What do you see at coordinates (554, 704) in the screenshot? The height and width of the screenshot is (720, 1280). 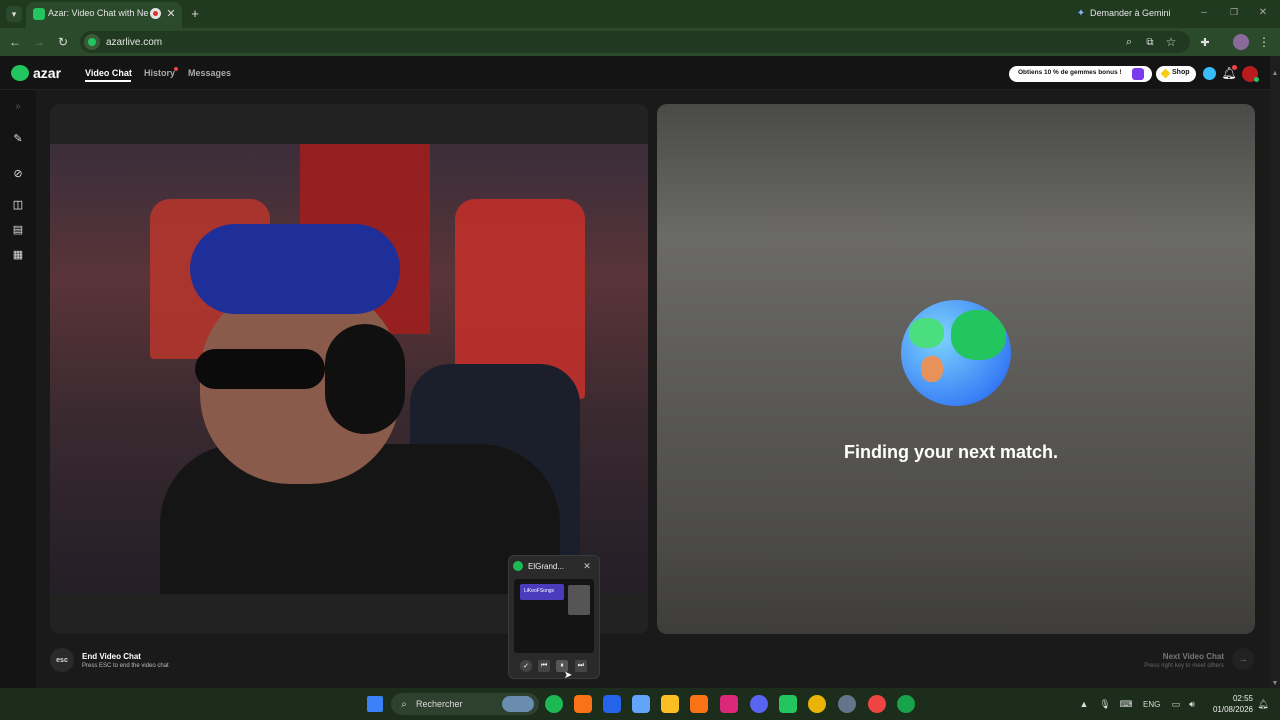 I see `spotify-taskbar-icon` at bounding box center [554, 704].